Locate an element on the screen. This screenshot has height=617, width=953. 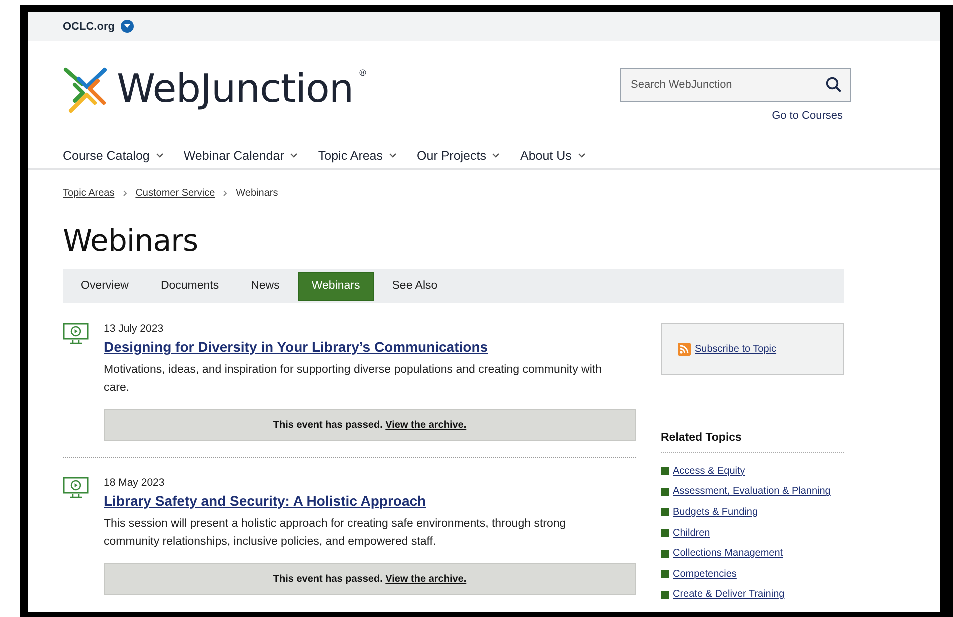
related-topics-heading: Related Topics is located at coordinates (752, 442).